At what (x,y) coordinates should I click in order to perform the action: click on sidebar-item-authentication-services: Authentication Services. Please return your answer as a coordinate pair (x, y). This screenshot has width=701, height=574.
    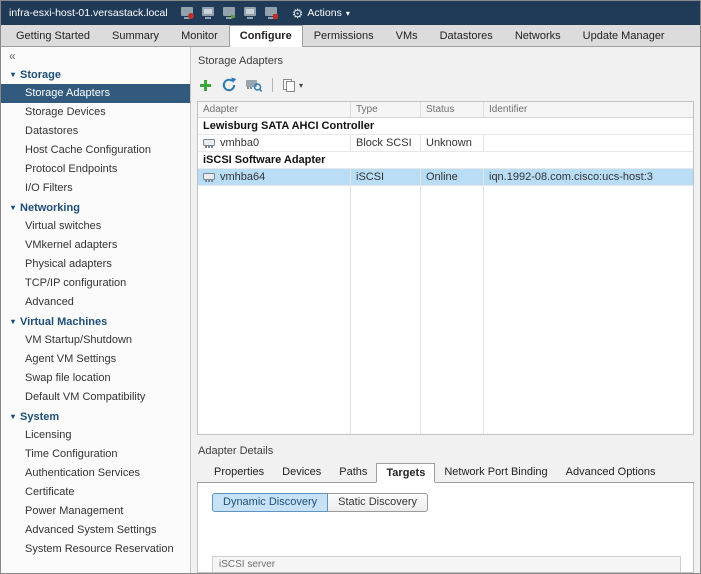
    Looking at the image, I should click on (95, 473).